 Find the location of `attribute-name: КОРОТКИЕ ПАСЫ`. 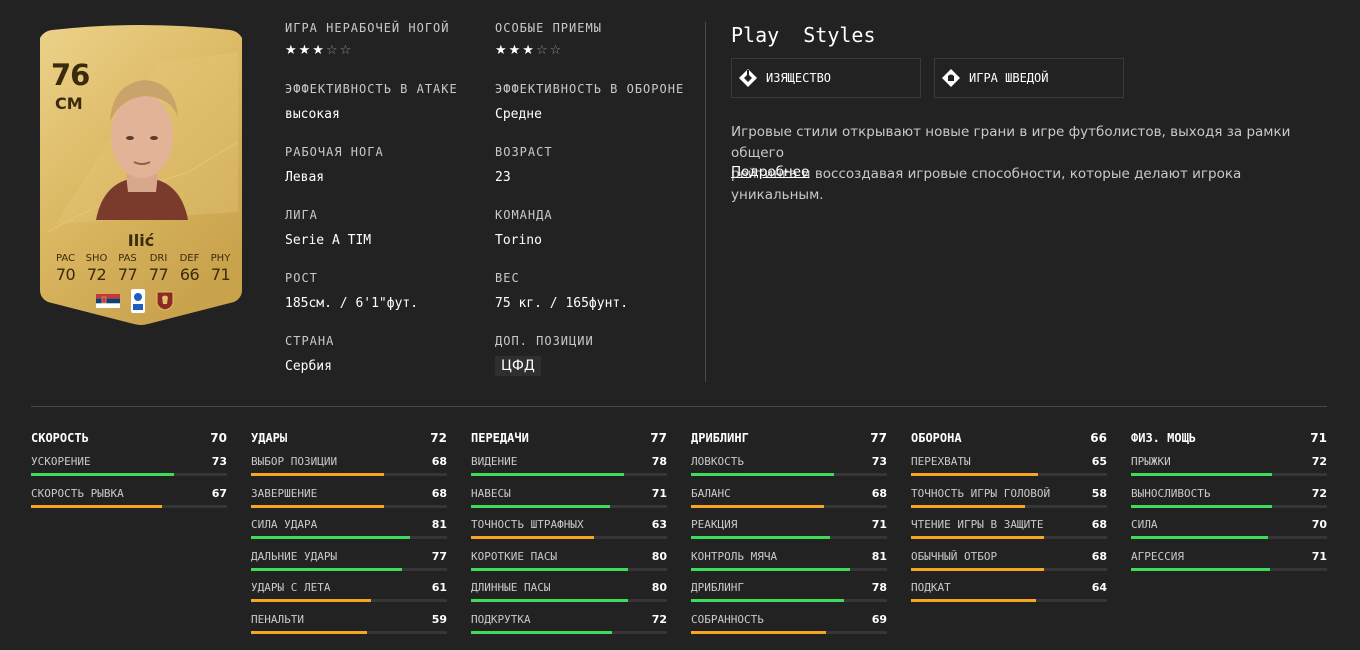

attribute-name: КОРОТКИЕ ПАСЫ is located at coordinates (514, 556).